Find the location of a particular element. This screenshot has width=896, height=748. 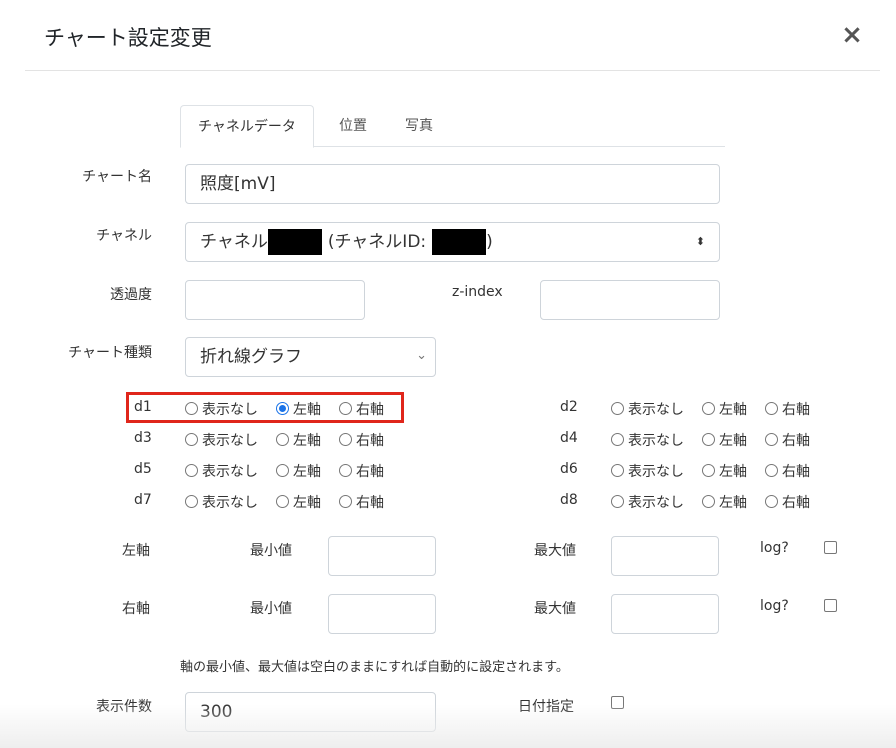

modal-title: チャート設定変更 is located at coordinates (128, 38).